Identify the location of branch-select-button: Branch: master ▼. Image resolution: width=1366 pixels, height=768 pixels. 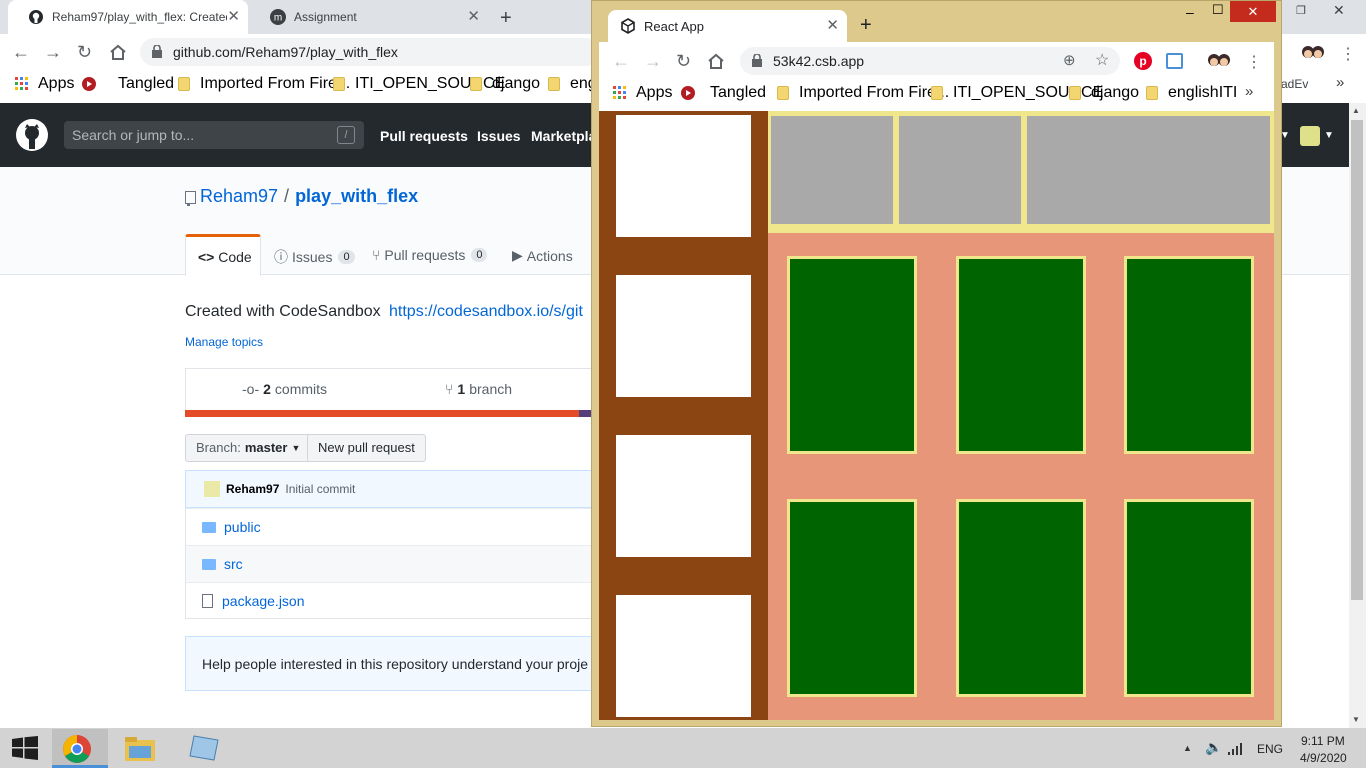
(248, 448).